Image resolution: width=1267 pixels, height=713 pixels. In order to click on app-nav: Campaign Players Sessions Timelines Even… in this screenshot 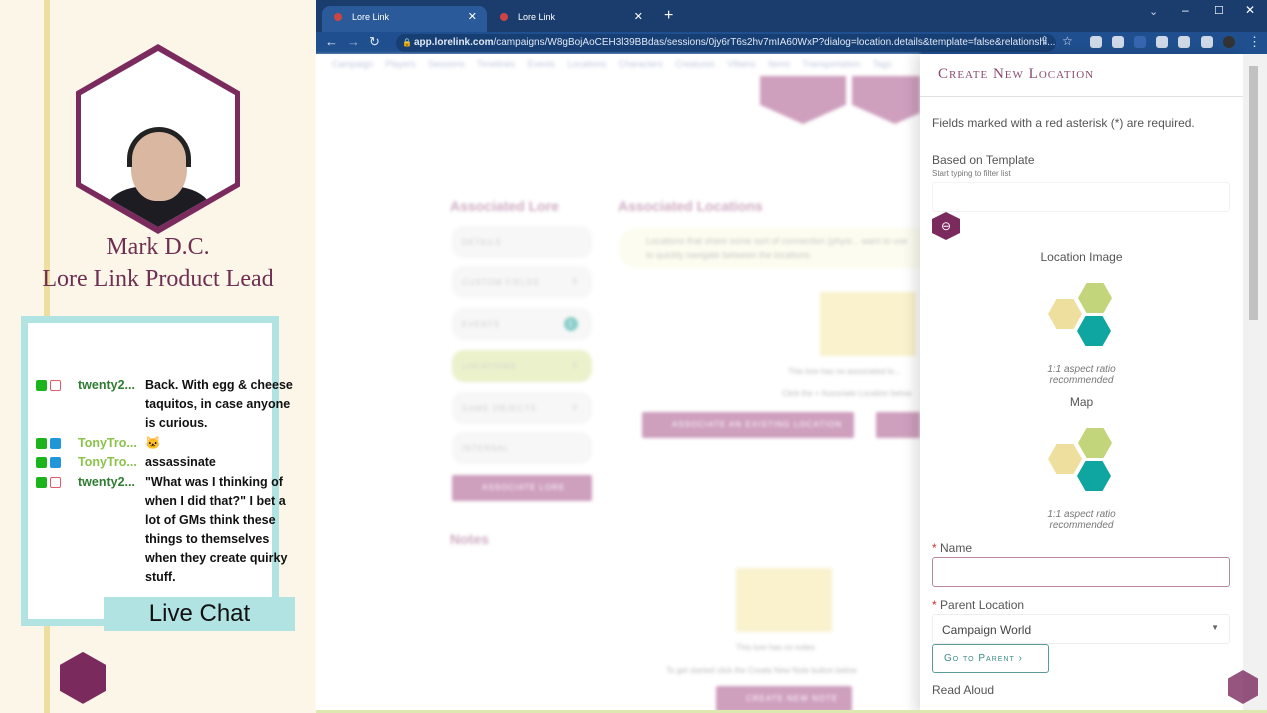, I will do `click(612, 64)`.